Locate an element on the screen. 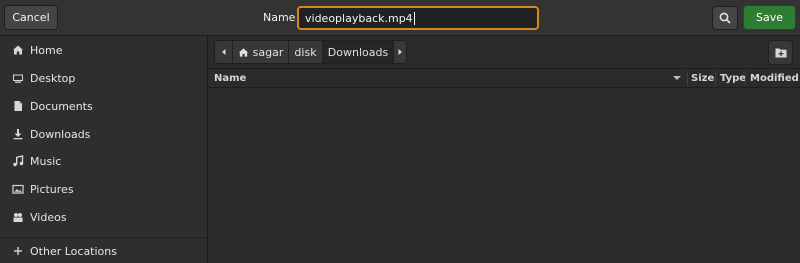  videos-icon is located at coordinates (18, 217).